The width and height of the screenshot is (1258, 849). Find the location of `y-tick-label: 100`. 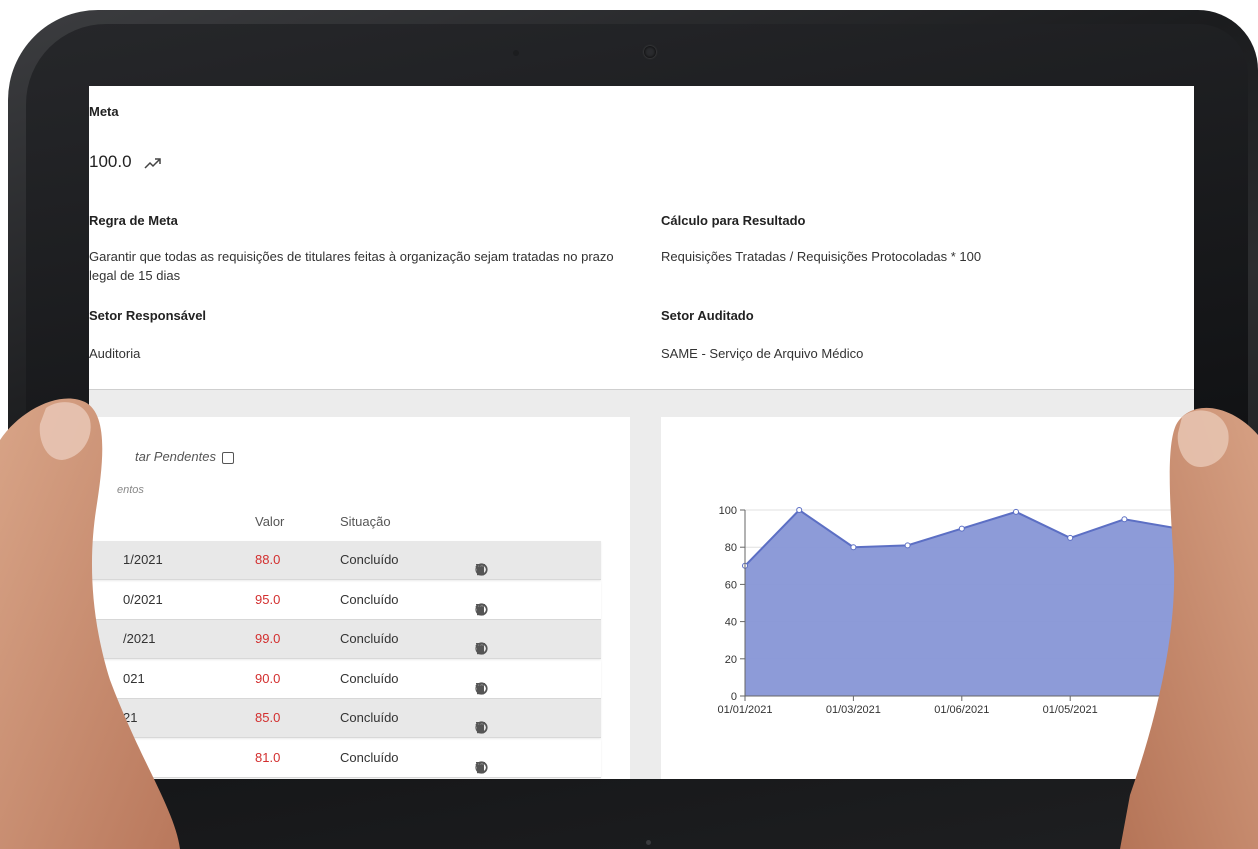

y-tick-label: 100 is located at coordinates (728, 511).